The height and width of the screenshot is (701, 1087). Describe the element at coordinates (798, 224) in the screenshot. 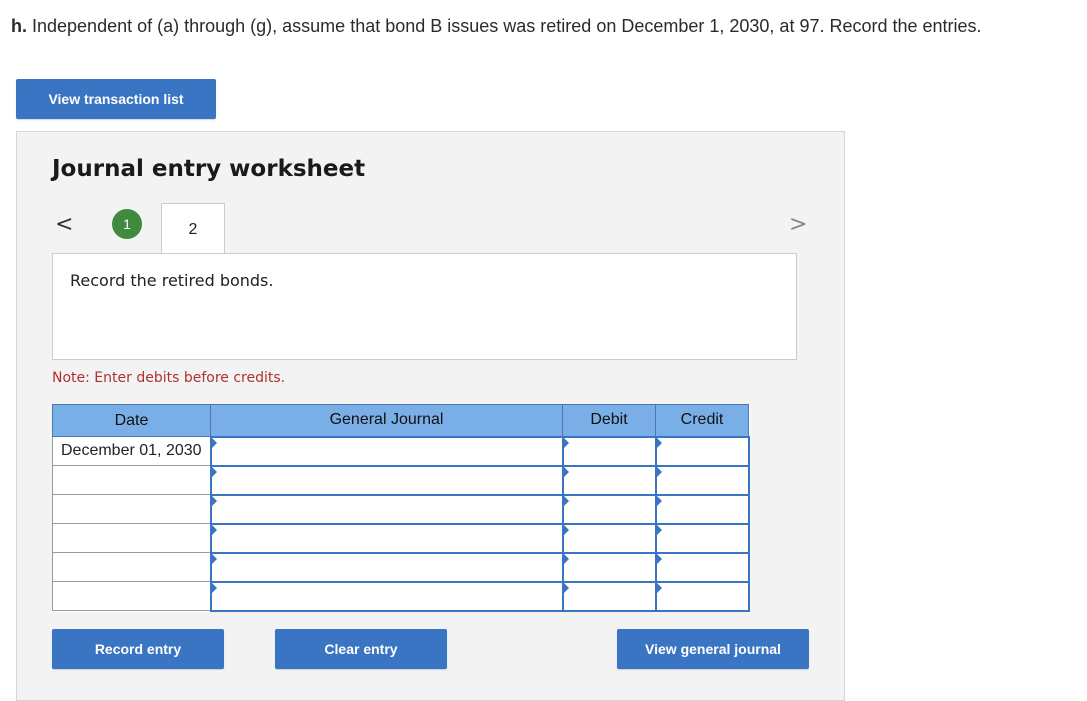

I see `chevron-right-icon: >` at that location.